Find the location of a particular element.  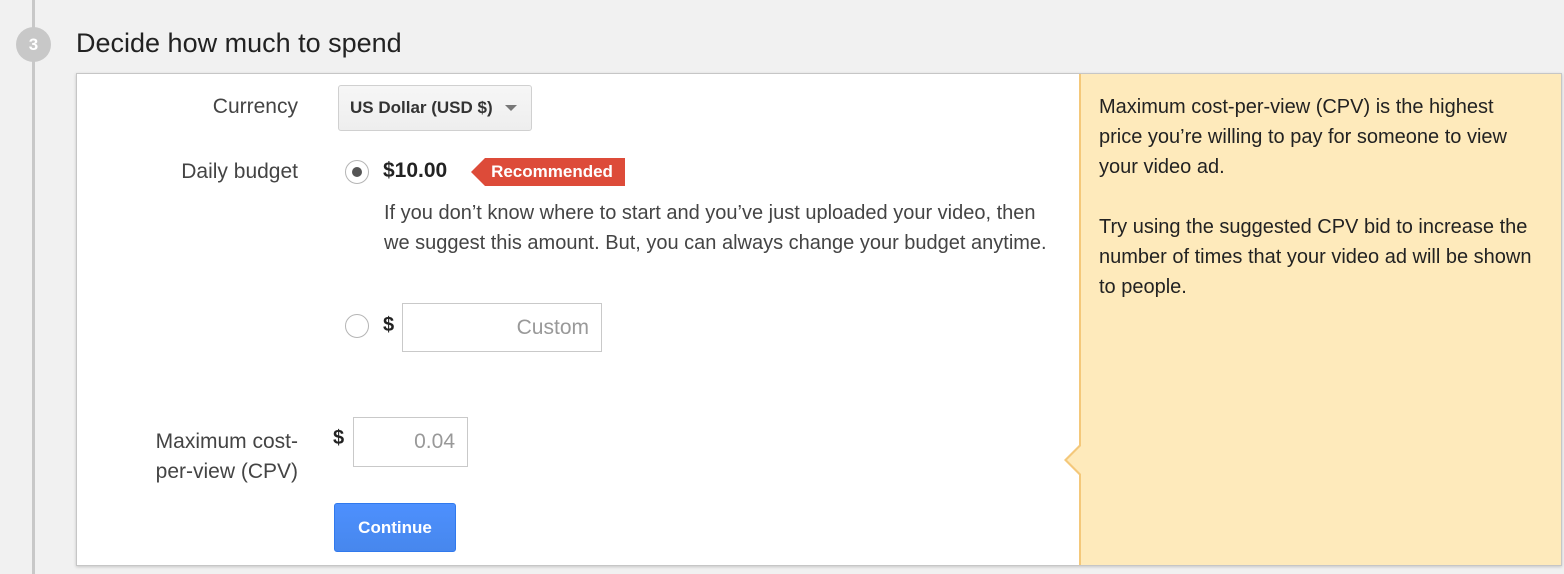

recommended-amount: $10.00 is located at coordinates (415, 170).